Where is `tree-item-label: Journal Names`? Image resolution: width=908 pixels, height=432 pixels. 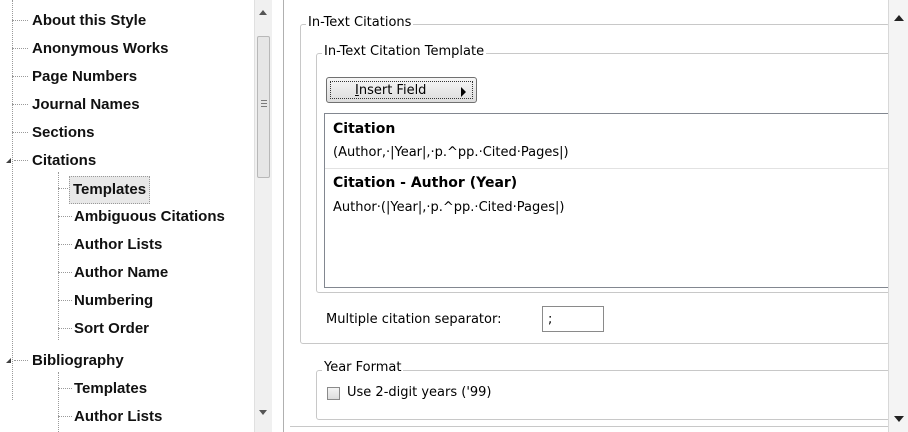 tree-item-label: Journal Names is located at coordinates (86, 104).